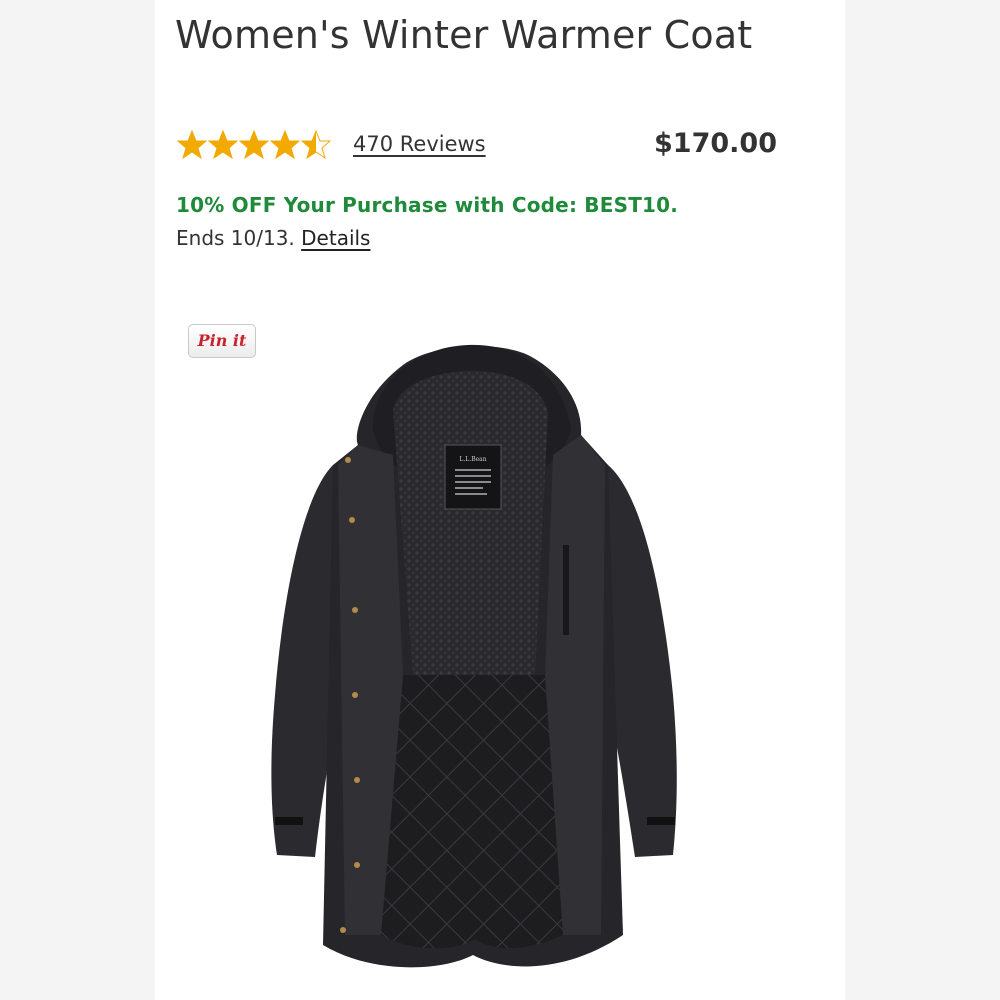  Describe the element at coordinates (427, 205) in the screenshot. I see `promo-headline: 10% OFF Your Purchase with Code: BEST10.` at that location.